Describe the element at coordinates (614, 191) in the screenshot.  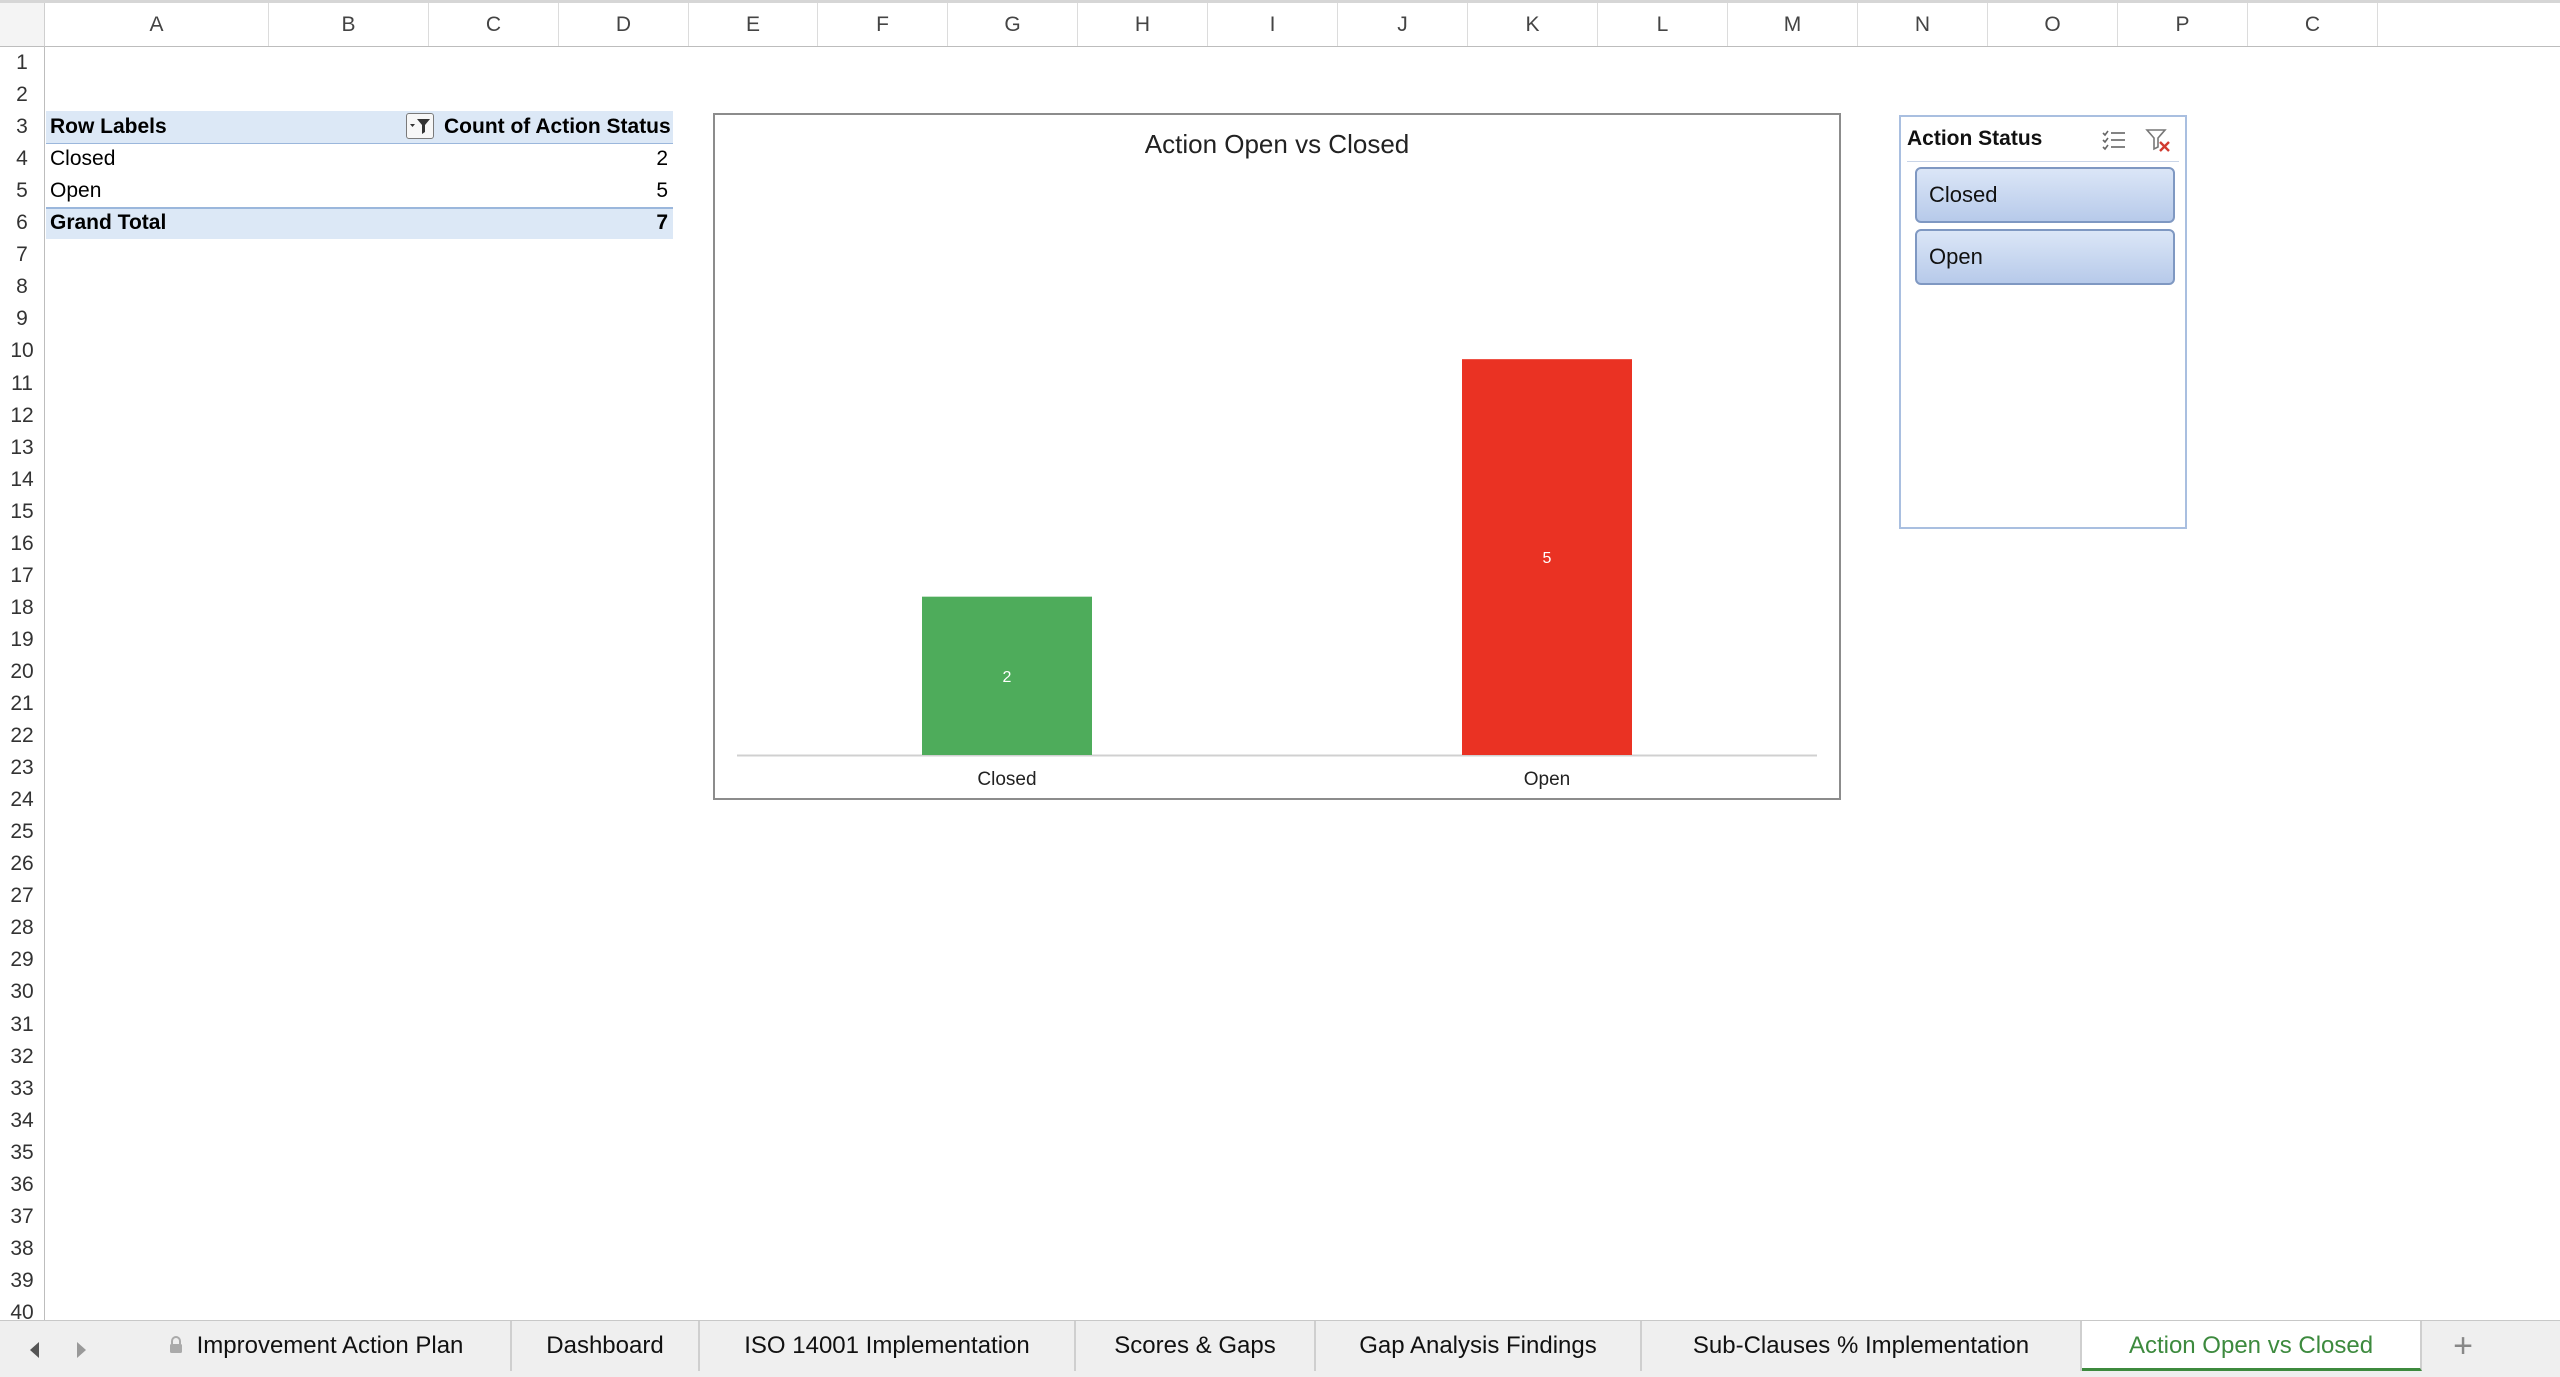
I see `pivot-row-value: 5` at that location.